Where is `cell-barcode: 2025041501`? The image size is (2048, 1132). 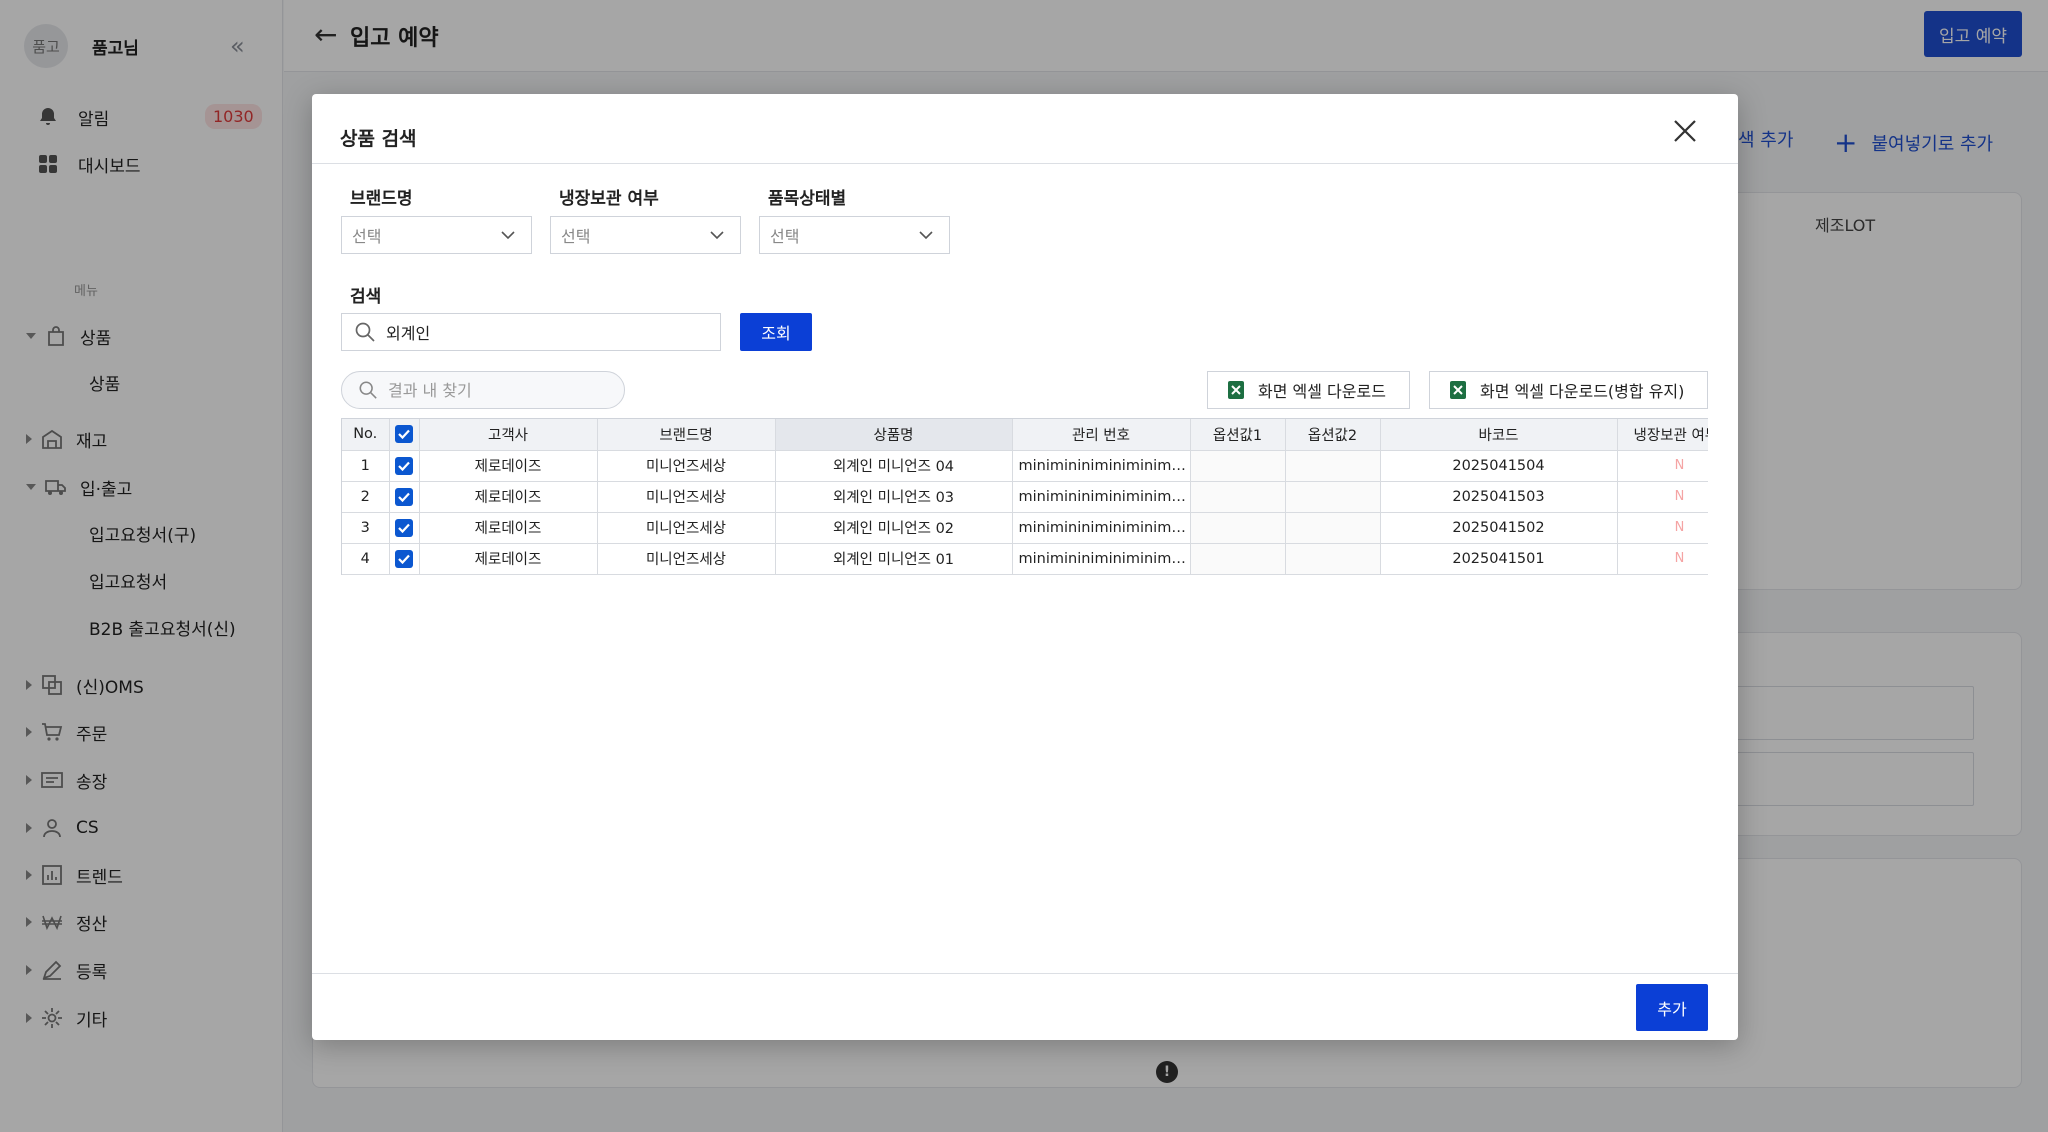 cell-barcode: 2025041501 is located at coordinates (1499, 559).